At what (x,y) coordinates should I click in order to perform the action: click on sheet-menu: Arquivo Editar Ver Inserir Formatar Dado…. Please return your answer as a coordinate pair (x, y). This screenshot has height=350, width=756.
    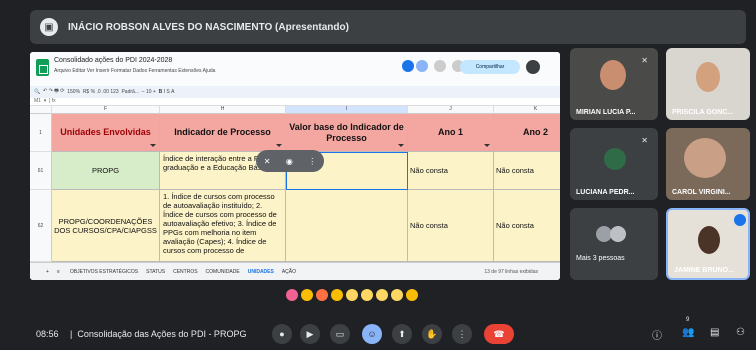
    Looking at the image, I should click on (135, 71).